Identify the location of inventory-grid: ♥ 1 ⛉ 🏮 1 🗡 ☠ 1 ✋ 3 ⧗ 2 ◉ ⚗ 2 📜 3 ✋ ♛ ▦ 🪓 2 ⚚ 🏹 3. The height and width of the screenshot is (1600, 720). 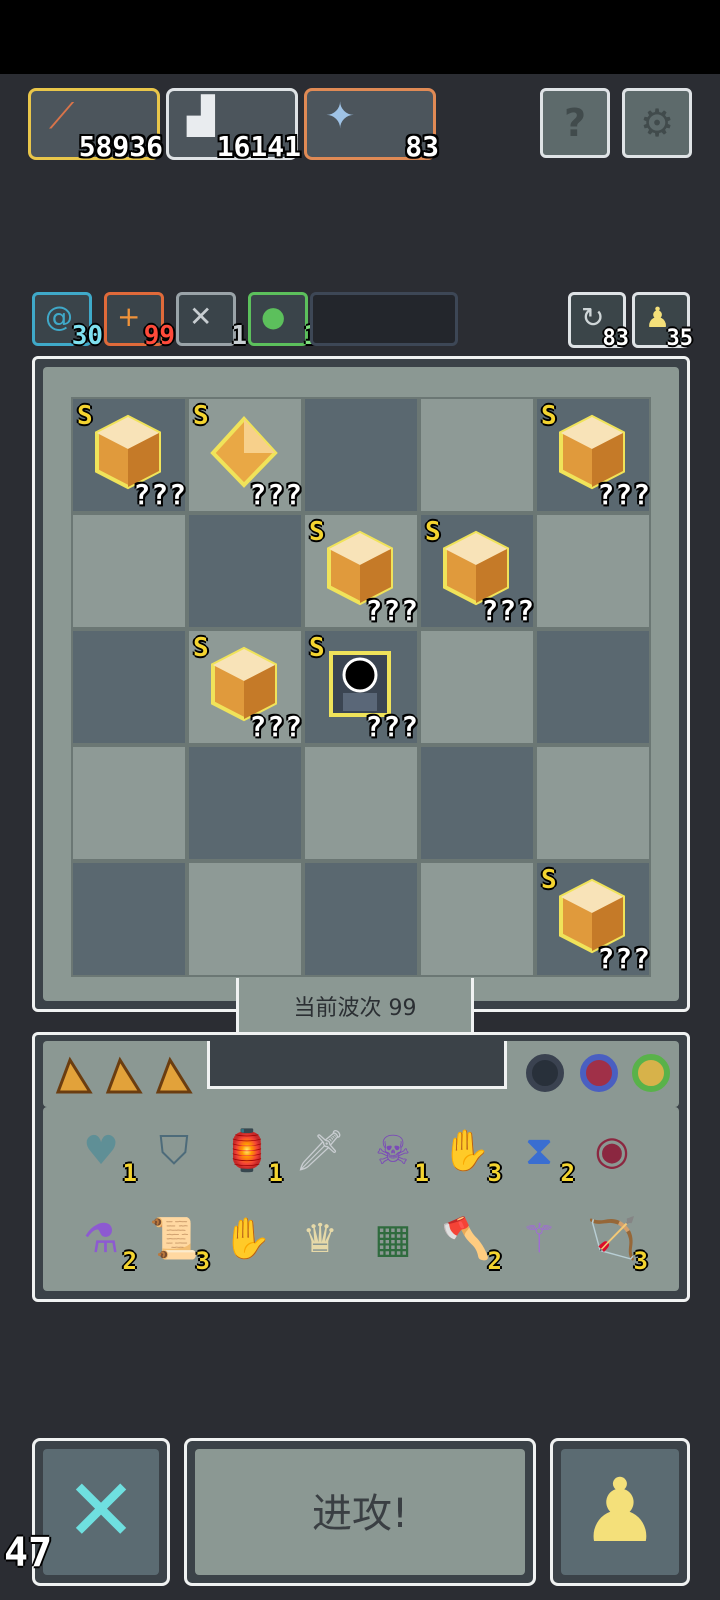
(358, 1205).